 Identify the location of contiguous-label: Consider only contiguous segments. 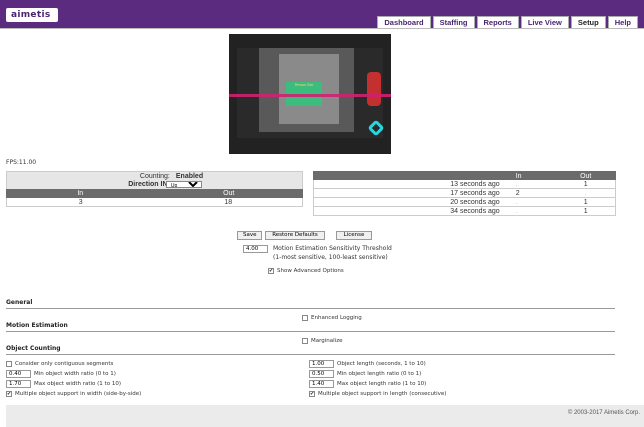
(64, 364).